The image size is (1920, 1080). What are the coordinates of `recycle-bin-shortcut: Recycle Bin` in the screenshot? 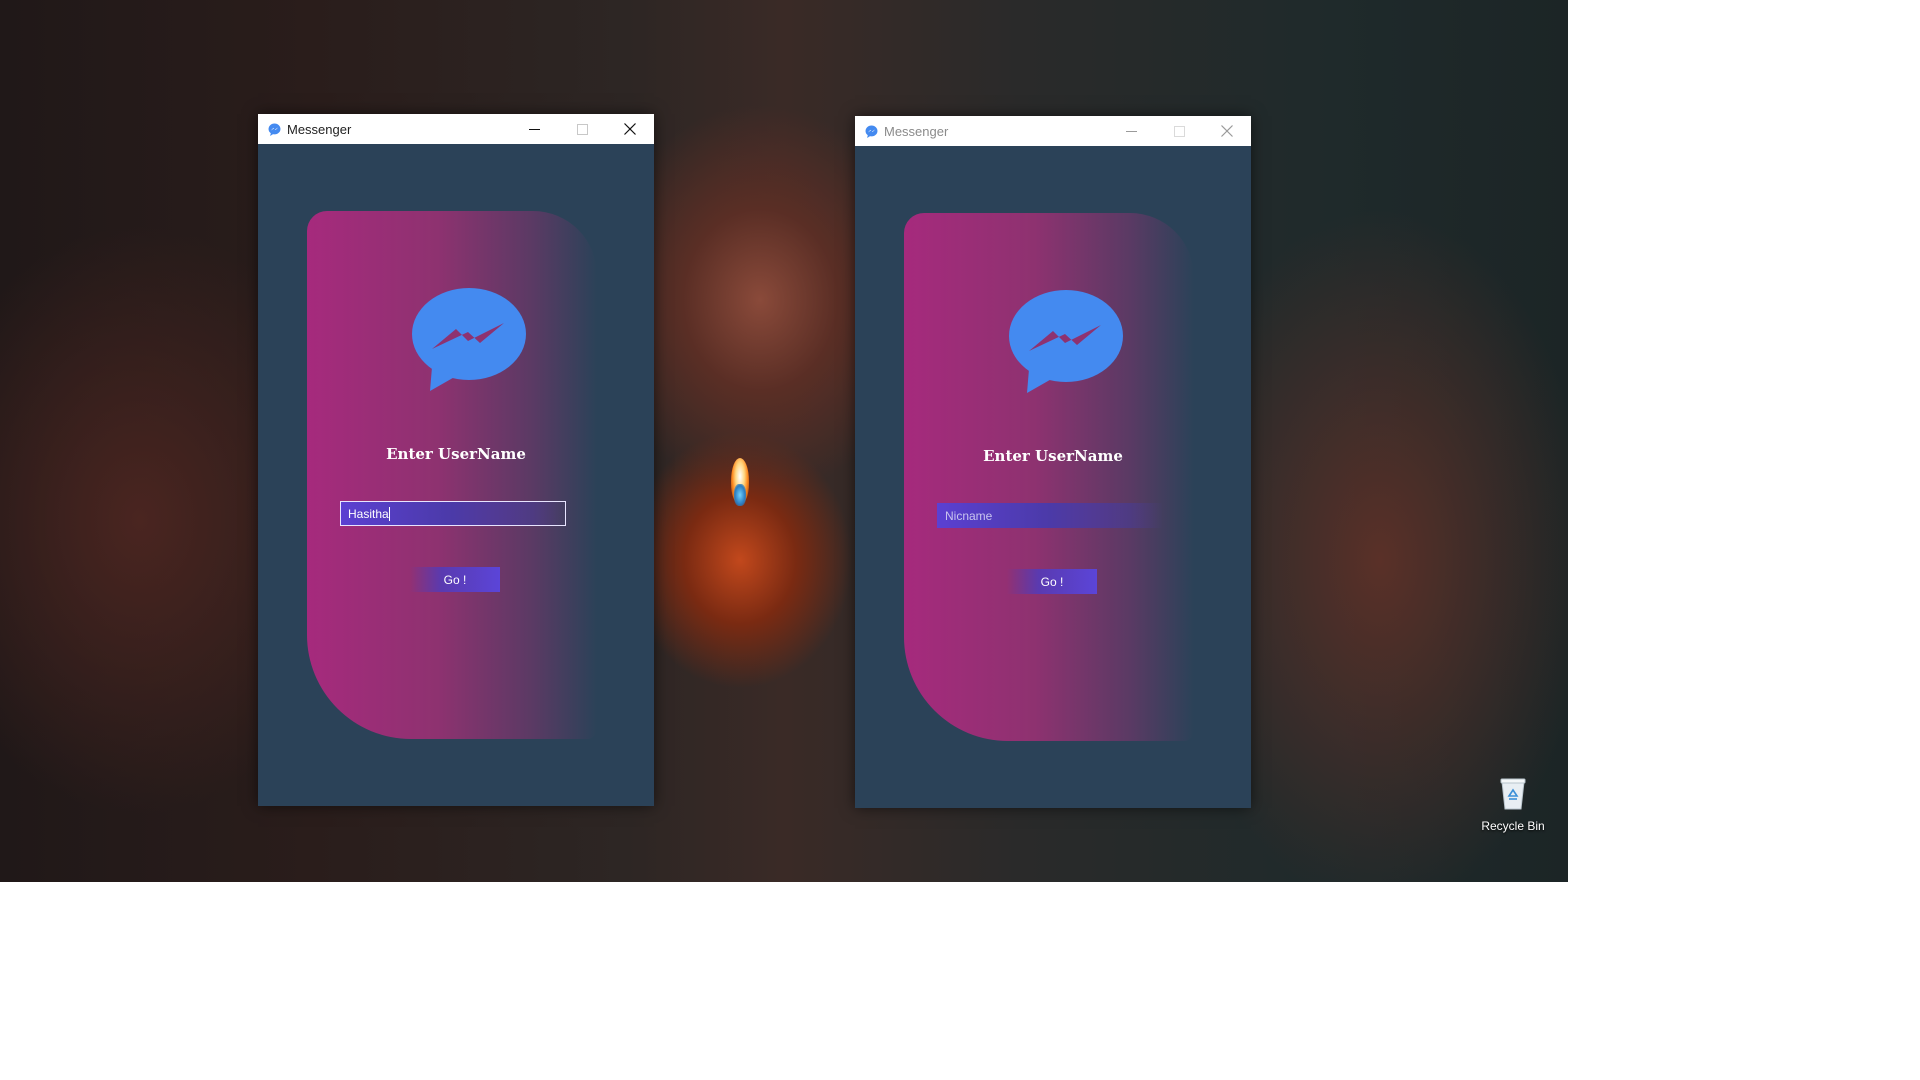 It's located at (1513, 804).